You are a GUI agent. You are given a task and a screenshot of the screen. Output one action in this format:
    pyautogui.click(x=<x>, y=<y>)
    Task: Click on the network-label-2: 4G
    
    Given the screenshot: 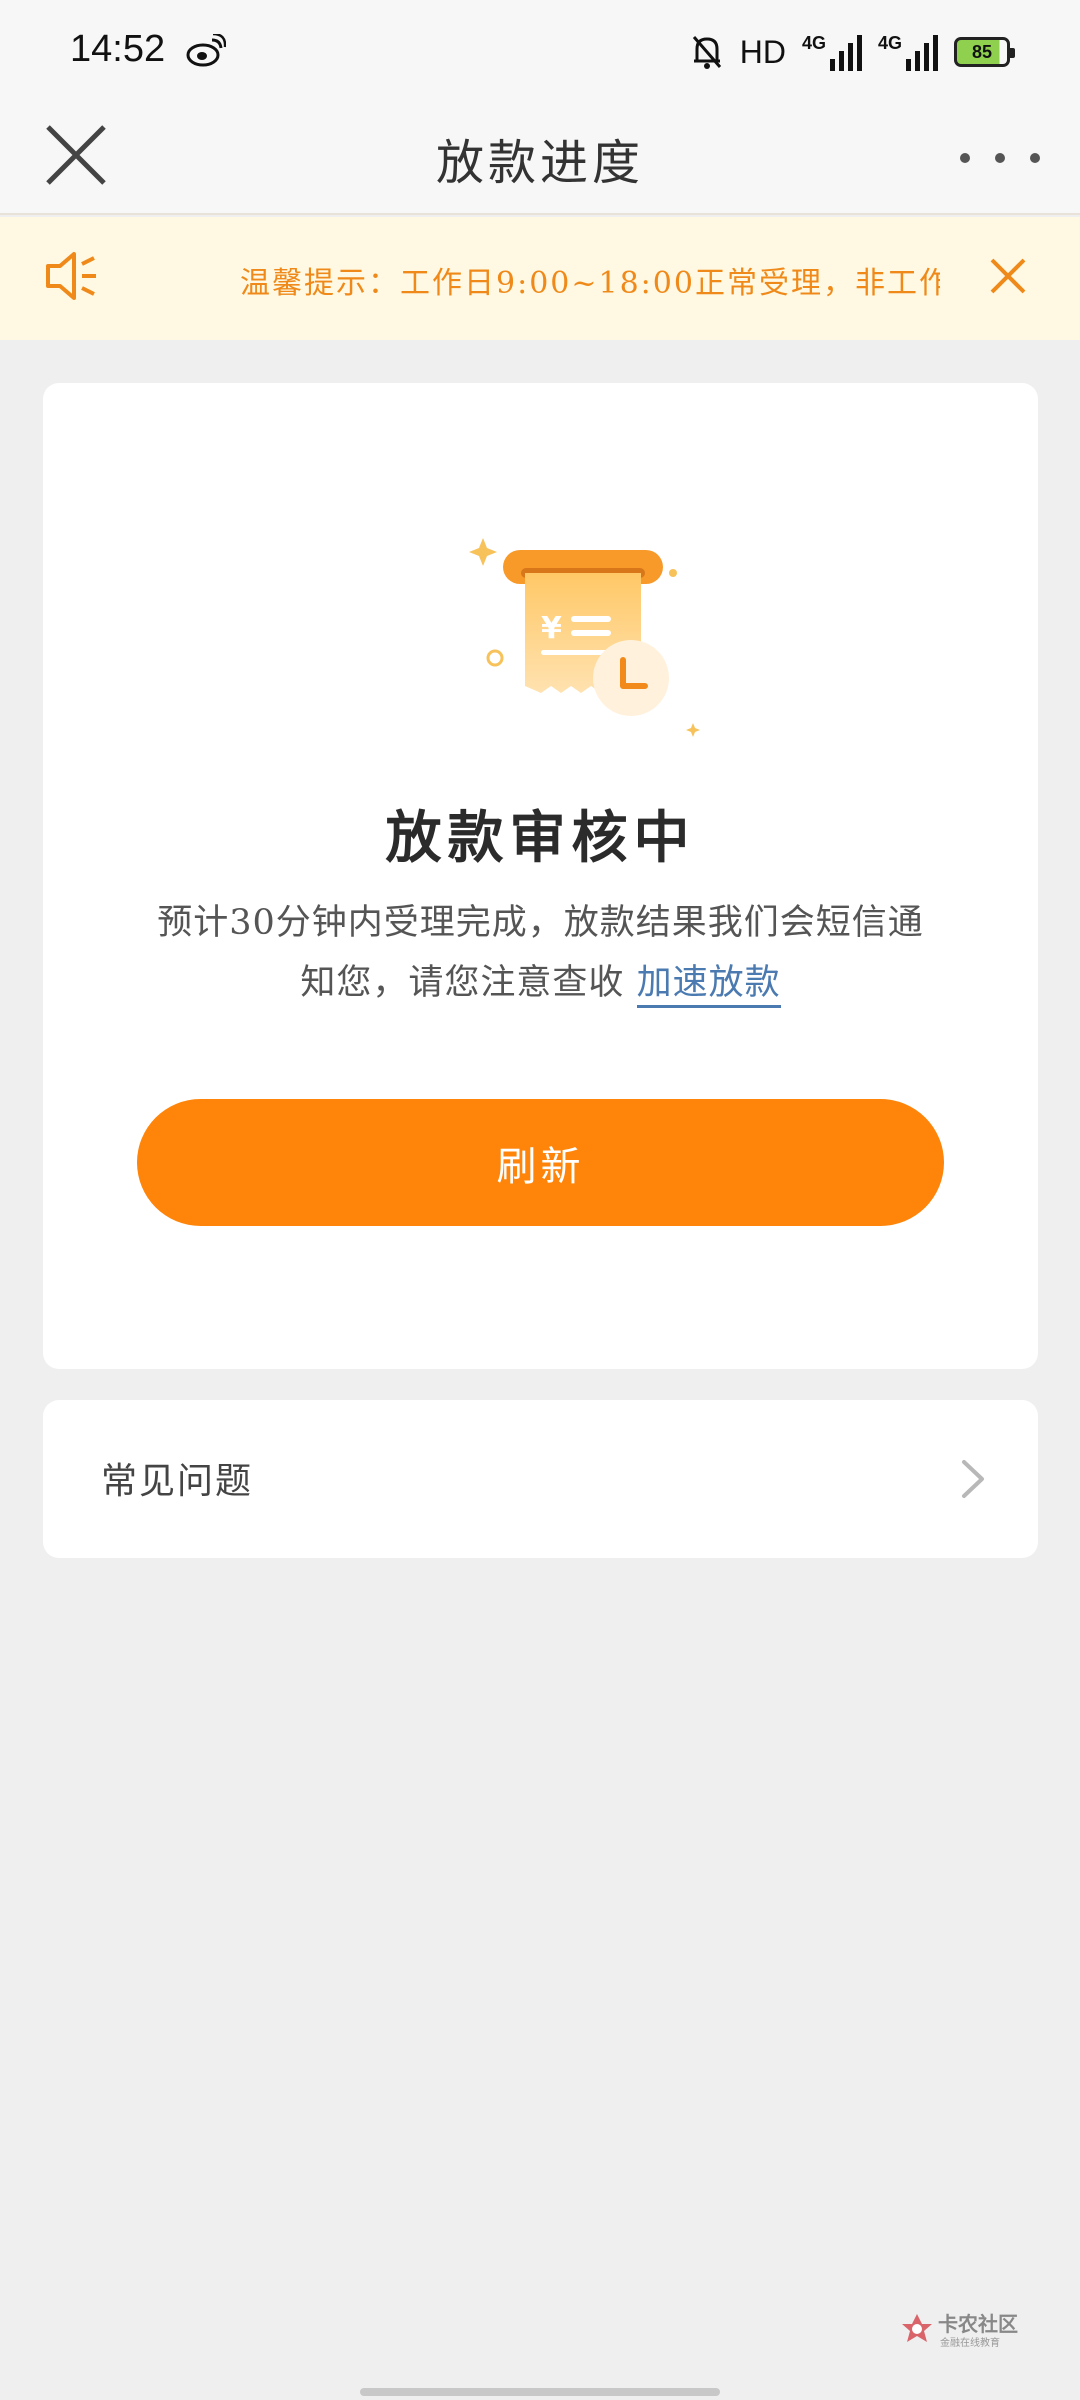 What is the action you would take?
    pyautogui.click(x=889, y=43)
    